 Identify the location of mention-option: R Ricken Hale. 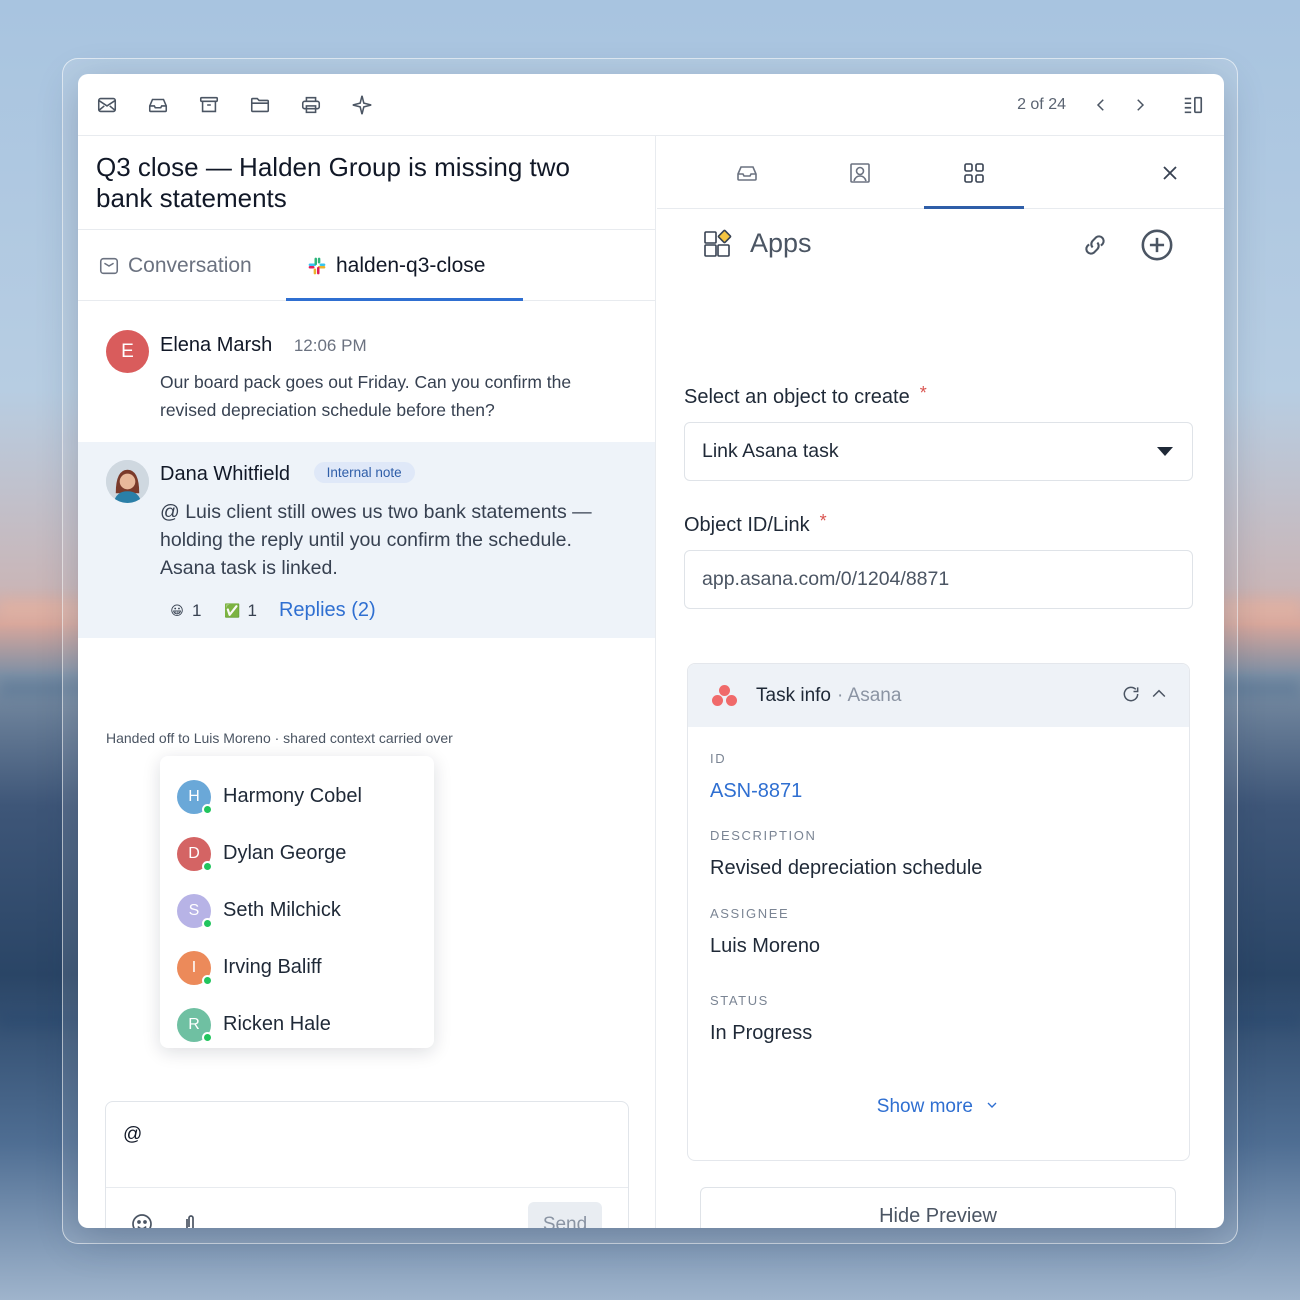
(297, 1024).